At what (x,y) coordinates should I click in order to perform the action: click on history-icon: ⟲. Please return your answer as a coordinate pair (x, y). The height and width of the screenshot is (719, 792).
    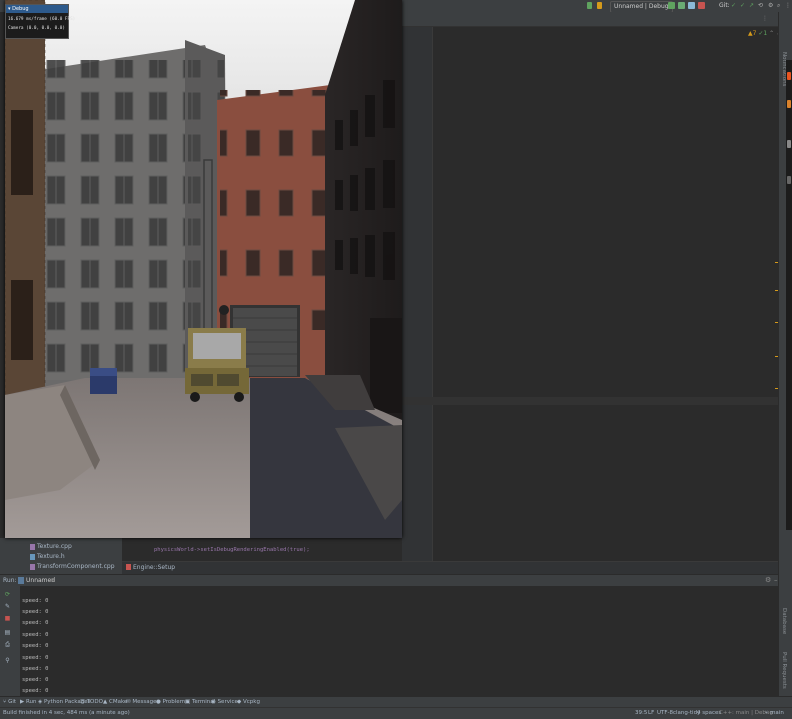
    Looking at the image, I should click on (760, 6).